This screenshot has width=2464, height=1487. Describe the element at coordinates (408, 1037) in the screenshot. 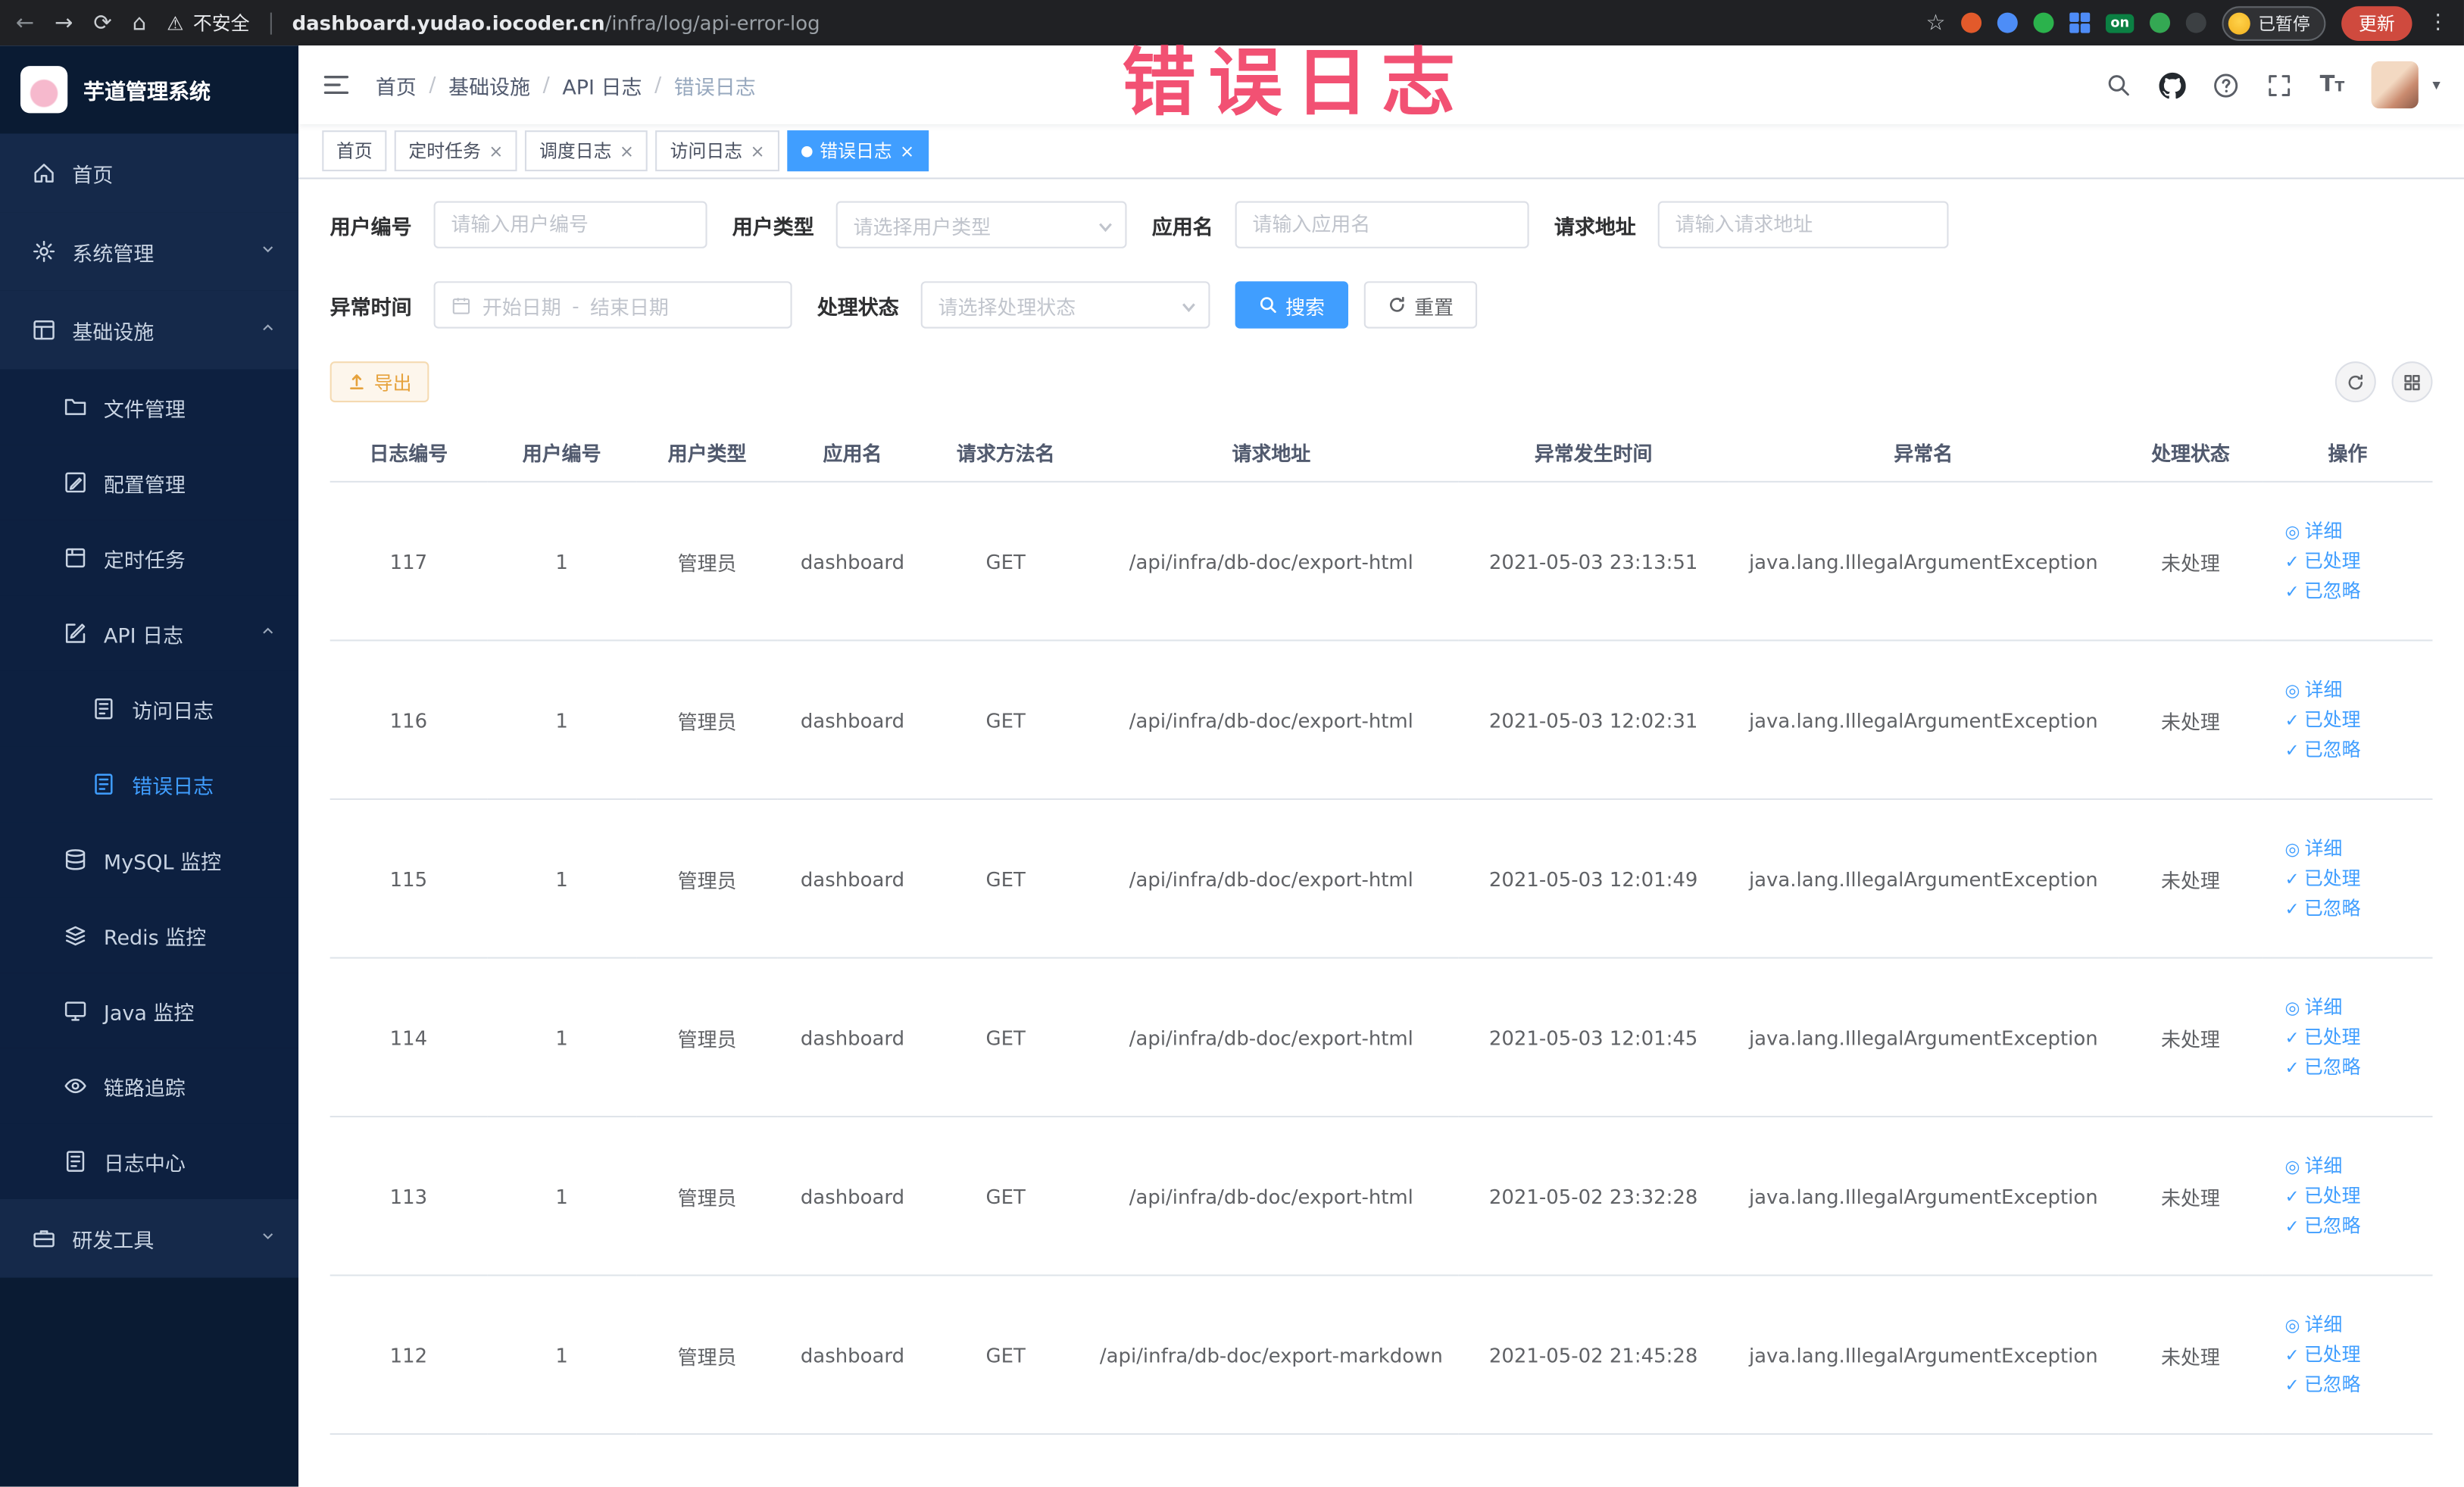

I see `cell-log-id: 114` at that location.